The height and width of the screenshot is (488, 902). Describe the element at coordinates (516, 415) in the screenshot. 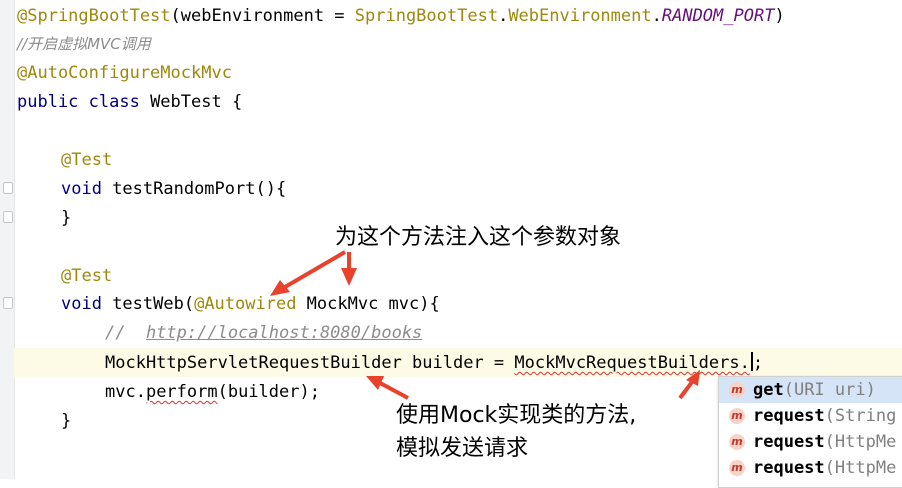

I see `annotation-bottom-line1: 使用Mock实现类的方法,` at that location.